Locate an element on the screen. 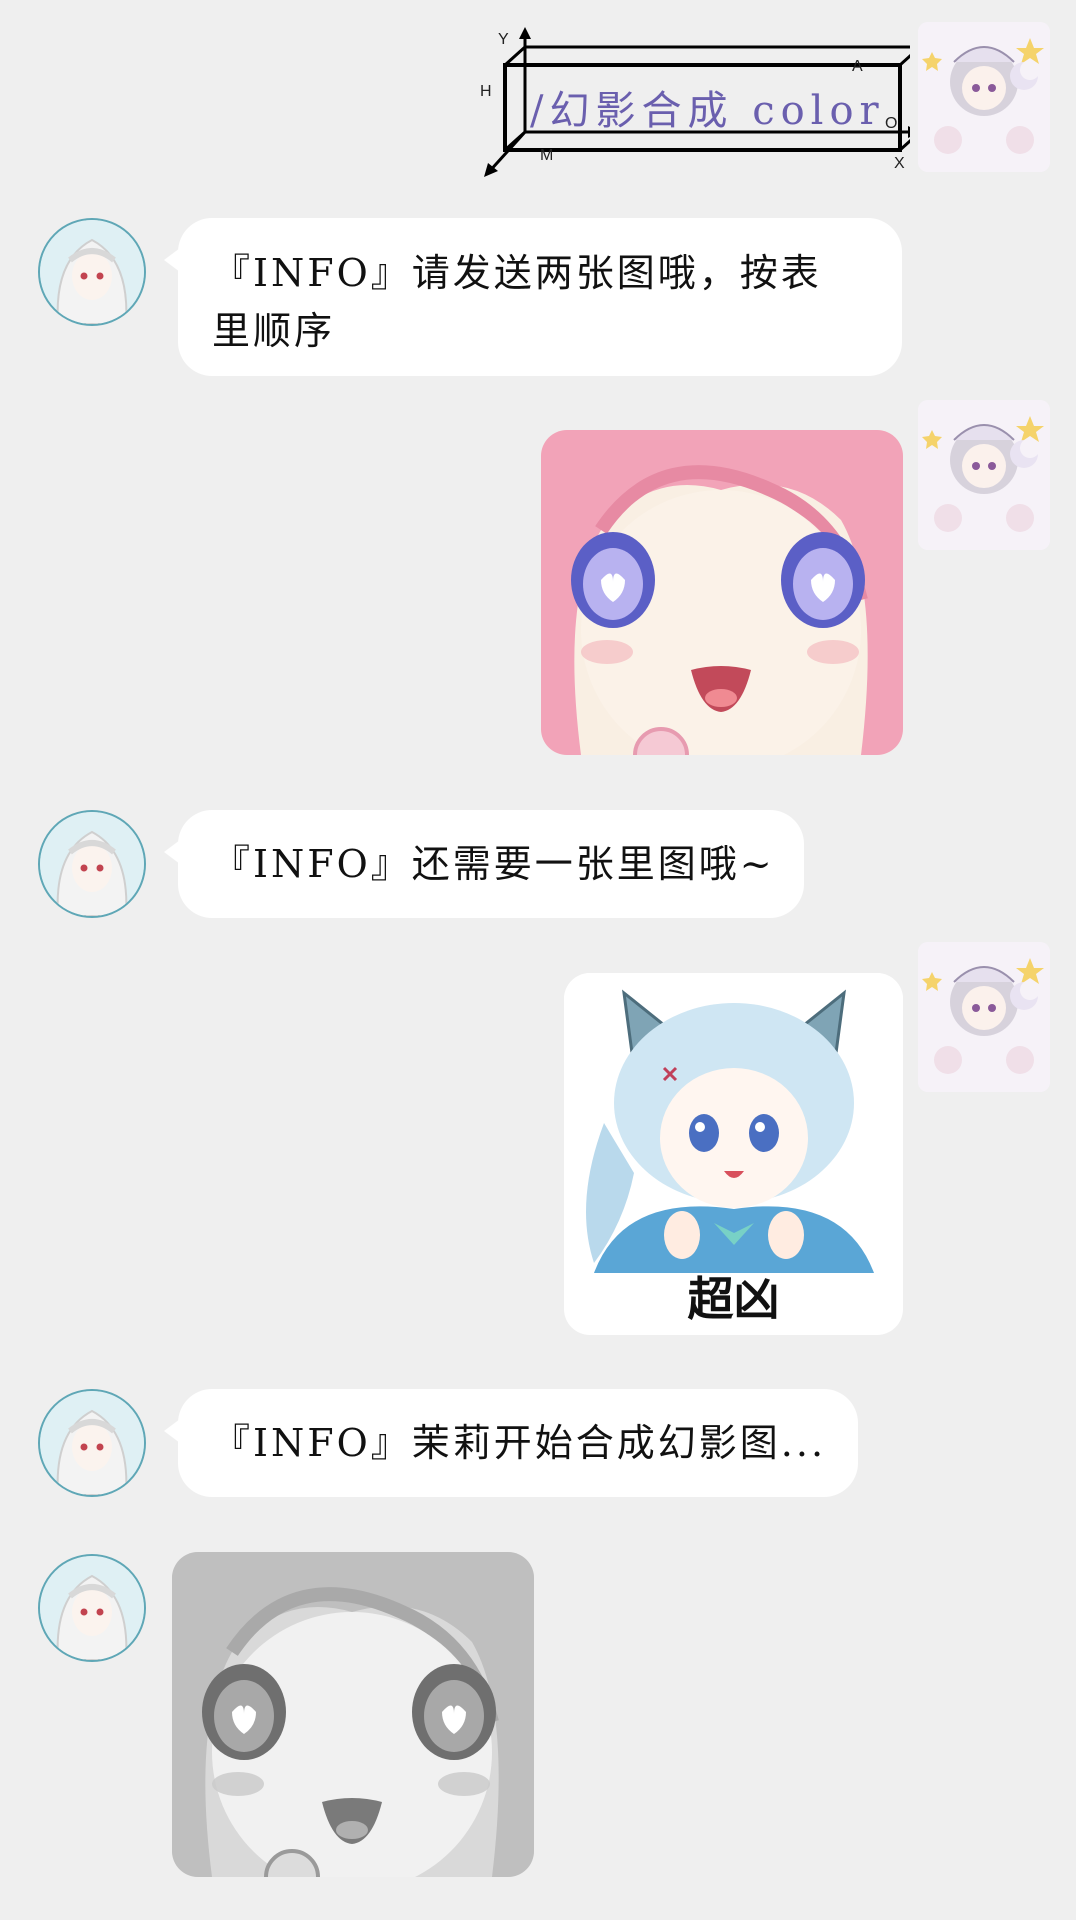  axis-label-y: Y is located at coordinates (503, 39).